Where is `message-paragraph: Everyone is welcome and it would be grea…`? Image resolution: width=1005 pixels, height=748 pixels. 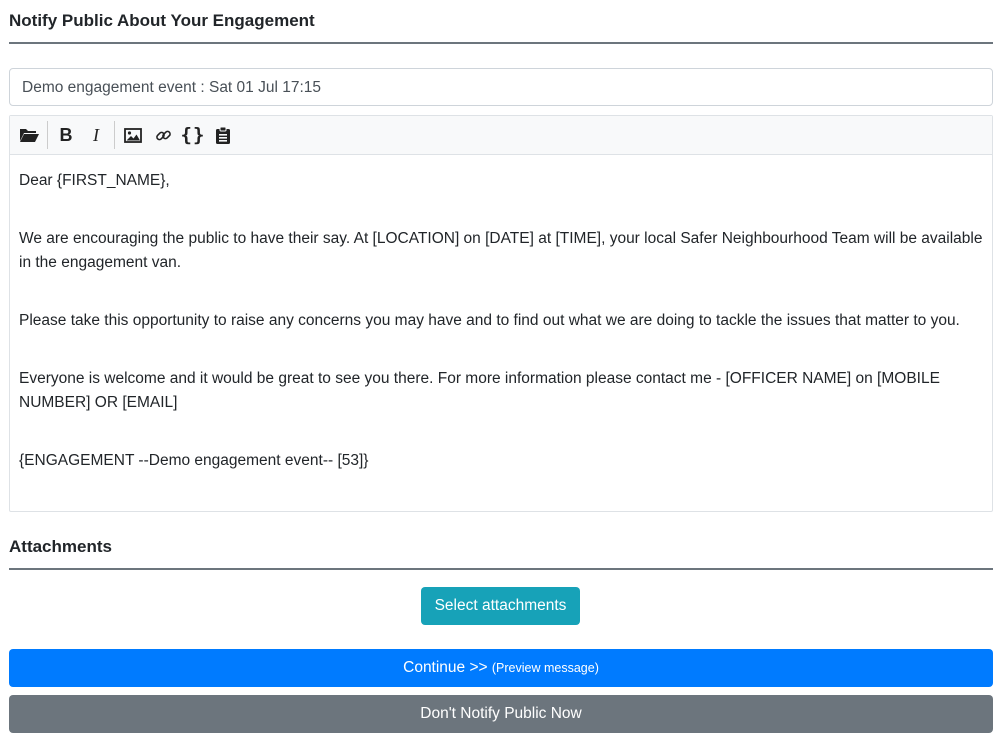
message-paragraph: Everyone is welcome and it would be grea… is located at coordinates (479, 390).